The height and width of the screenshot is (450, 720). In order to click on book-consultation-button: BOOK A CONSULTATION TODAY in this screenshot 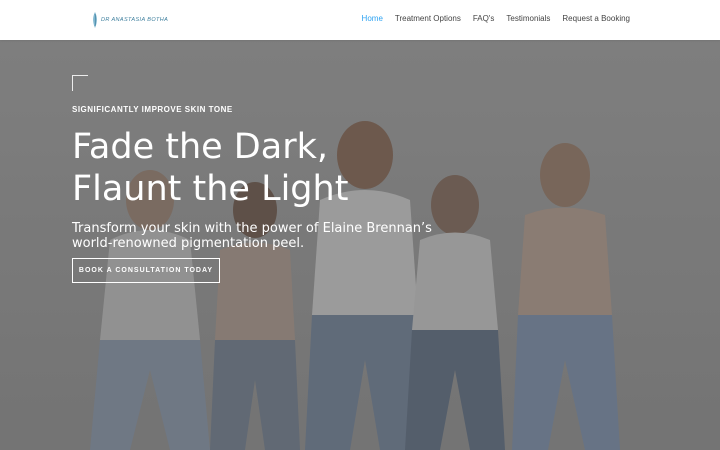, I will do `click(146, 270)`.